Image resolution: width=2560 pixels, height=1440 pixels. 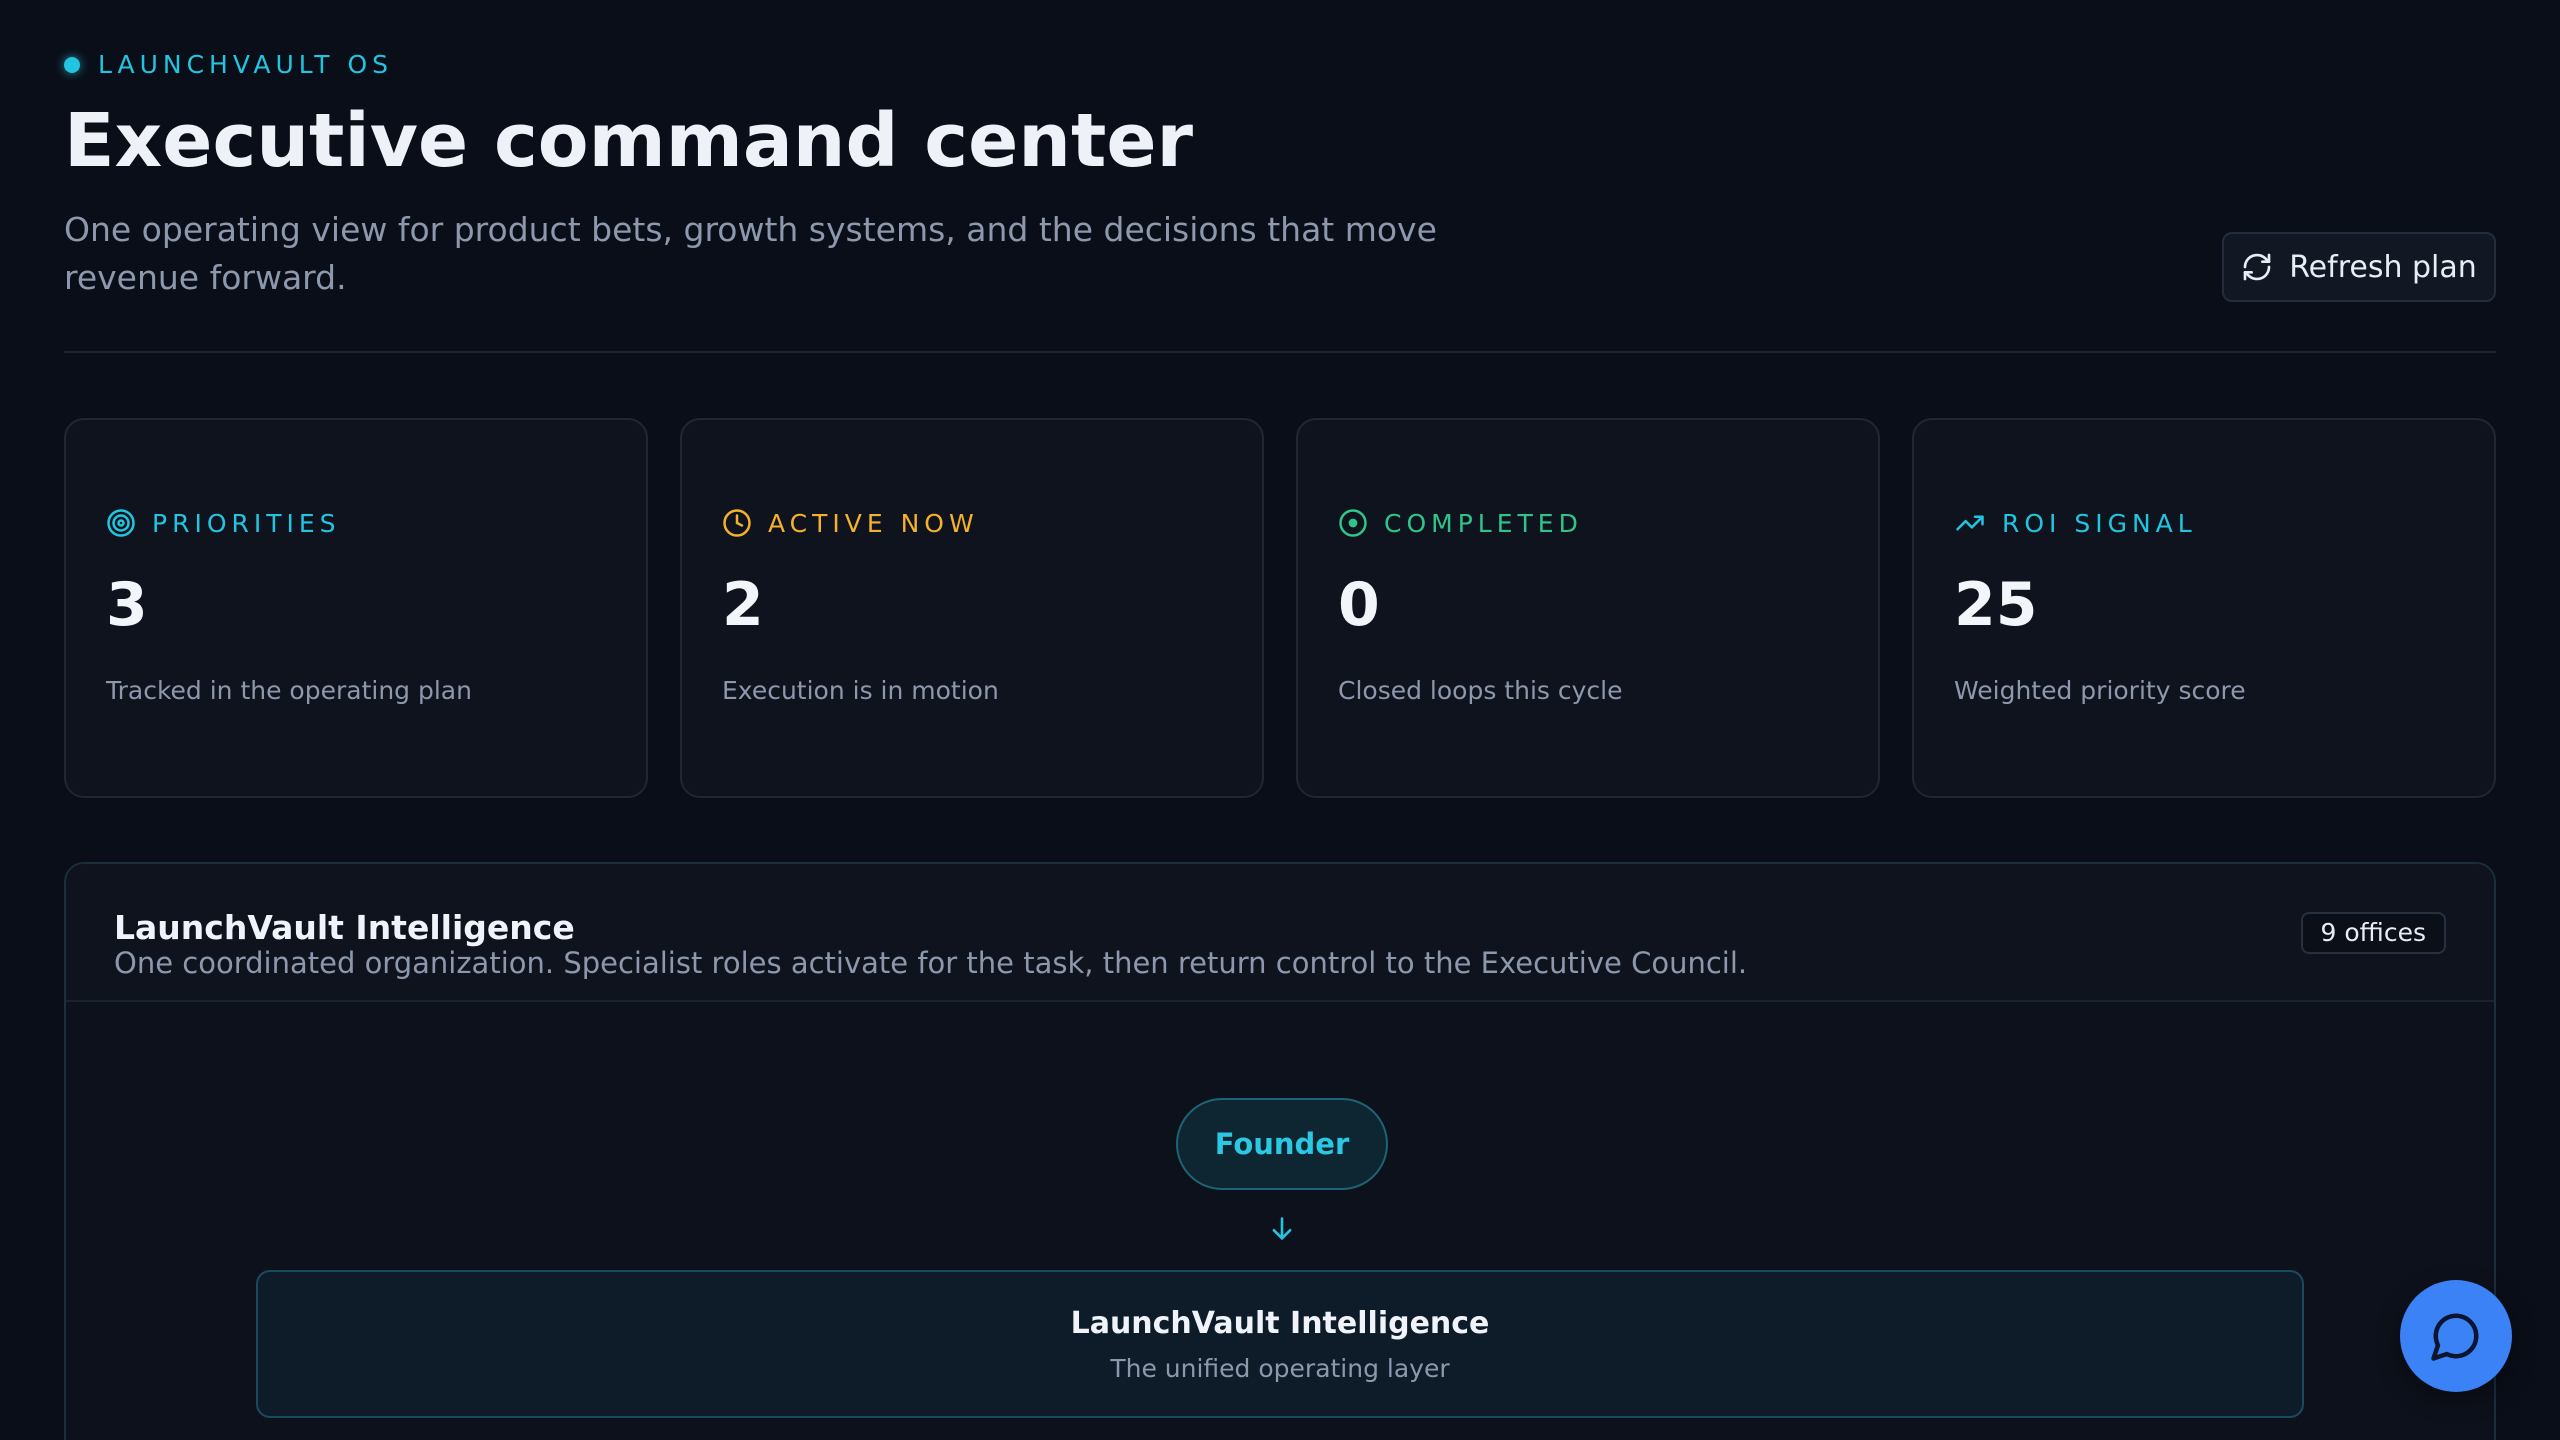 I want to click on refresh-plan-label: Refresh plan, so click(x=2383, y=267).